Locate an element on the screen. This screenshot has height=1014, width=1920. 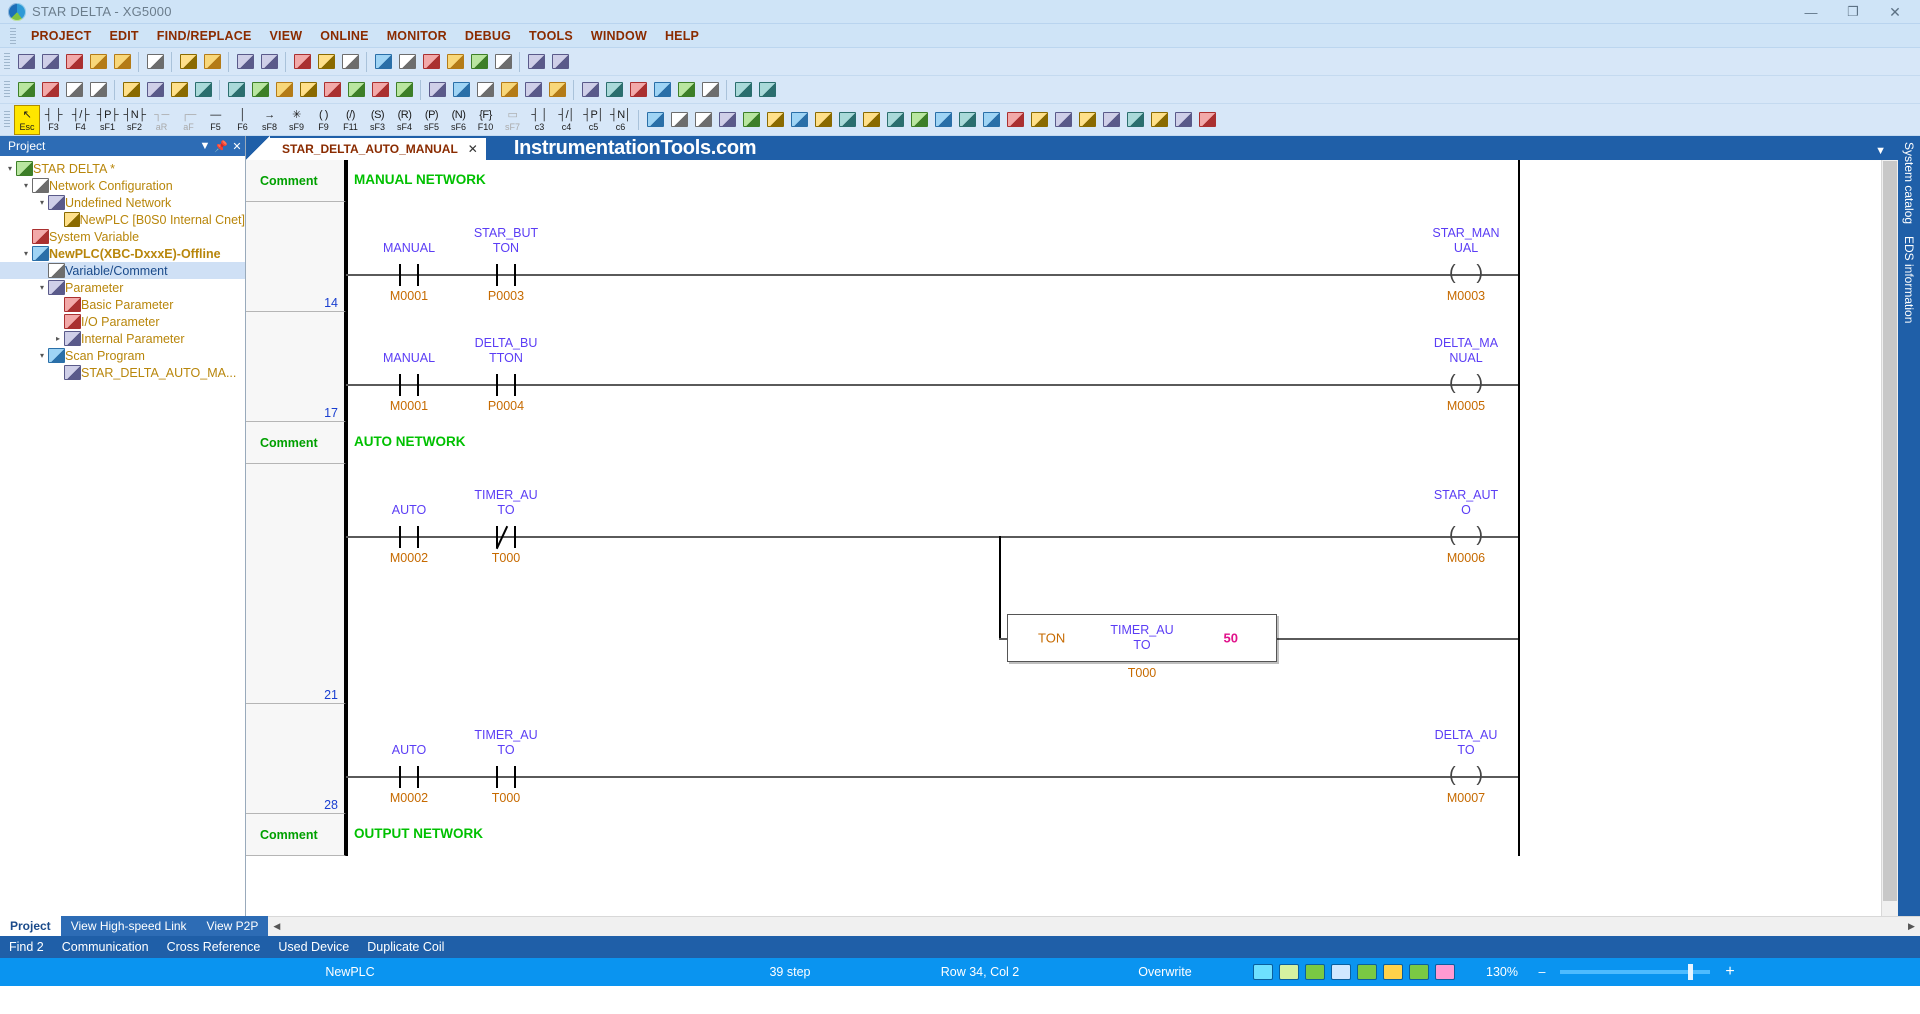
trend-monitor-icon is located at coordinates (380, 90).